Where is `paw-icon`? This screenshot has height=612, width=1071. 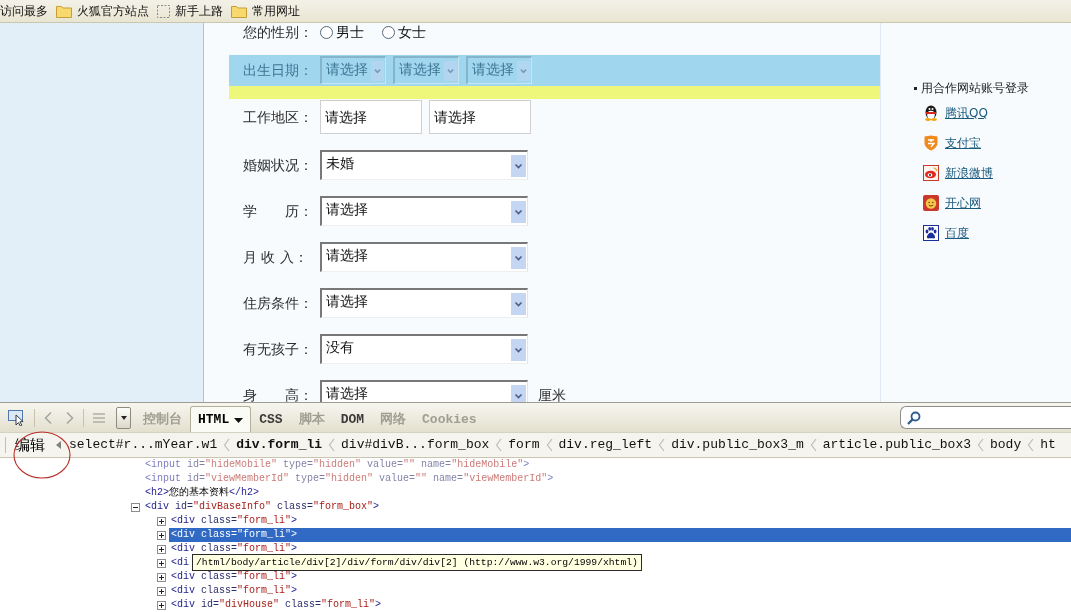
paw-icon is located at coordinates (931, 233).